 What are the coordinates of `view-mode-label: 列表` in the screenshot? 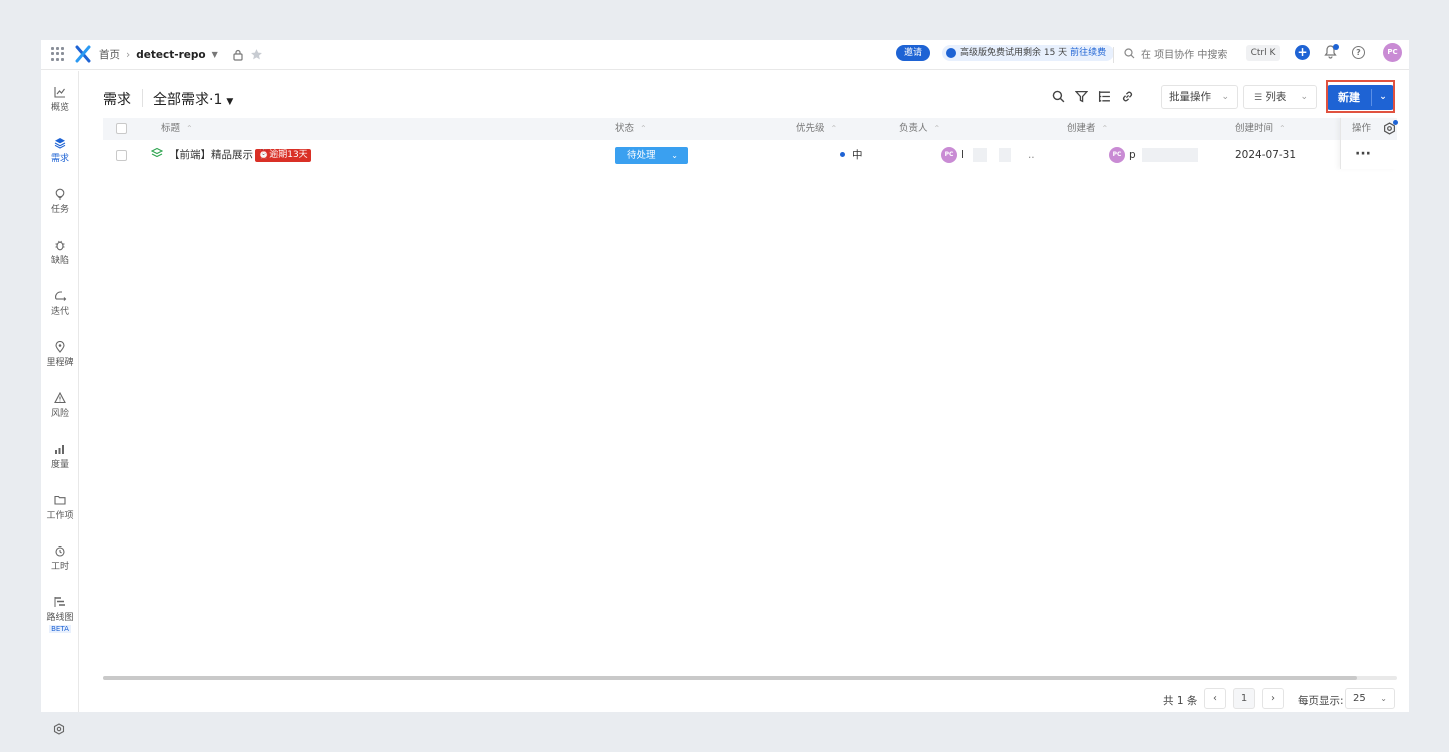 It's located at (1276, 97).